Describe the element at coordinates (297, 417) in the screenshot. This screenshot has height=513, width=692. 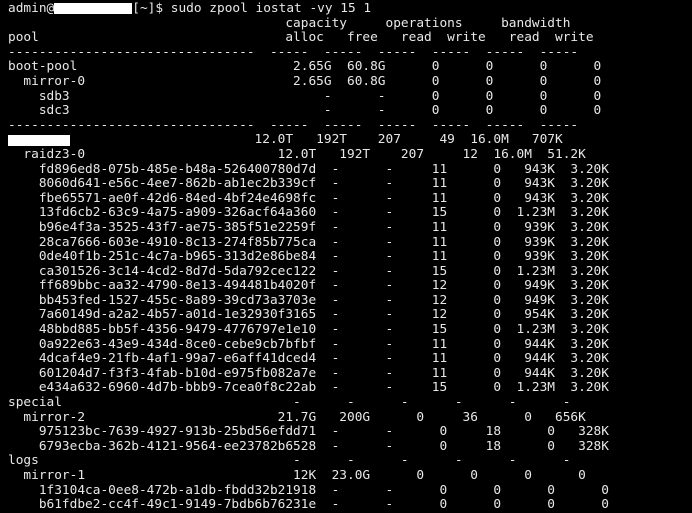
I see `table-row: mirror-2 21.7G 200G 0 36 0 656K` at that location.